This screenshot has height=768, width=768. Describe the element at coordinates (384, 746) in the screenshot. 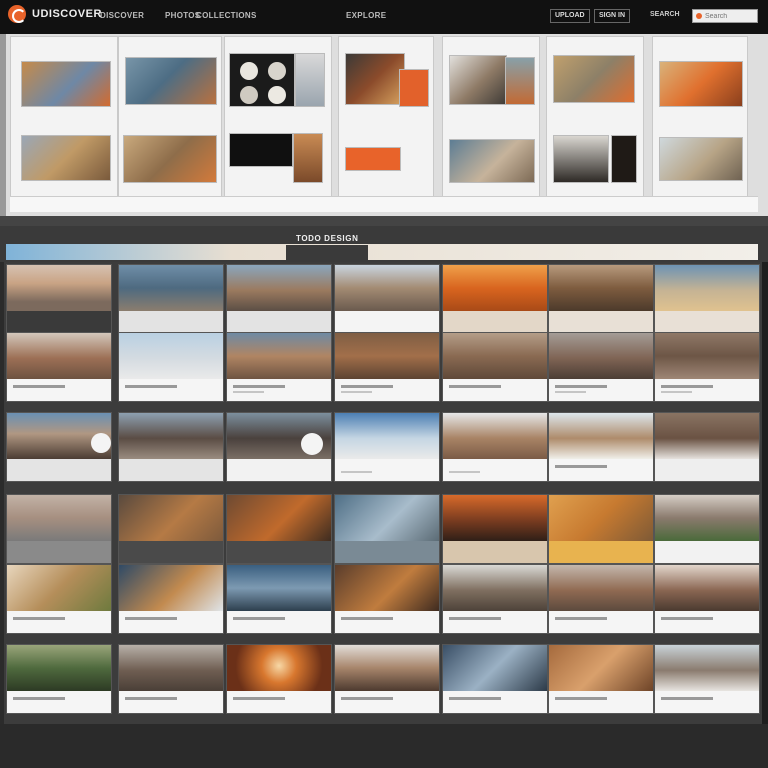

I see `footer` at that location.